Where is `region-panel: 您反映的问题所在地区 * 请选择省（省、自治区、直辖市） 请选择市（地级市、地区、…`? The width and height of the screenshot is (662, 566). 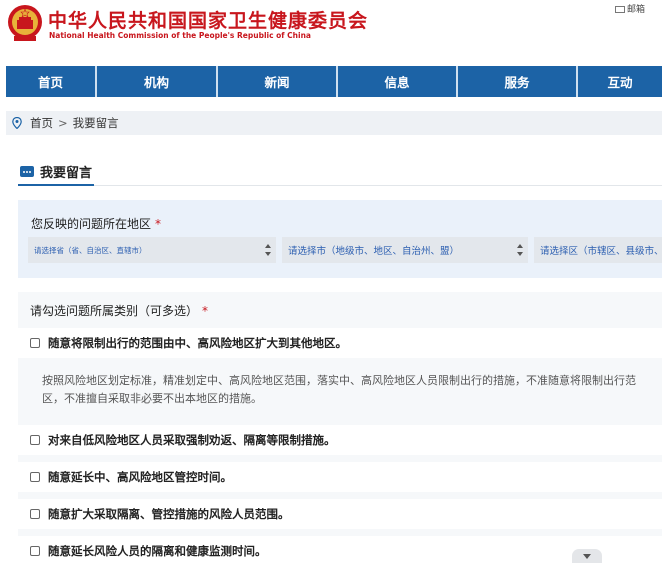
region-panel: 您反映的问题所在地区 * 请选择省（省、自治区、直辖市） 请选择市（地级市、地区、… is located at coordinates (340, 239).